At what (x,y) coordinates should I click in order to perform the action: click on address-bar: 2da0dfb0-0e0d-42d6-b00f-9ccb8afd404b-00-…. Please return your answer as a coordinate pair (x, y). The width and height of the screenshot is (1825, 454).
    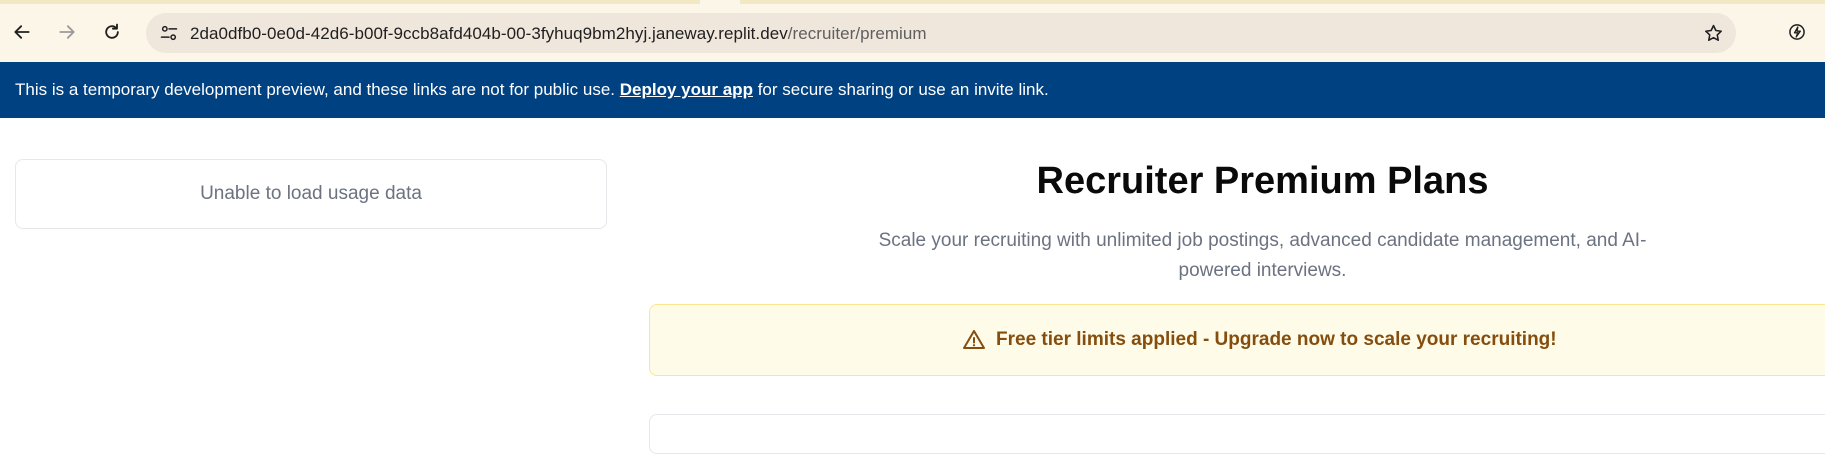
    Looking at the image, I should click on (941, 33).